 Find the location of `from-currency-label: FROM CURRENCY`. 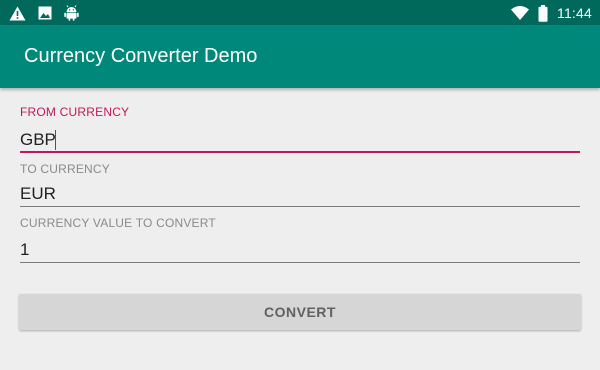

from-currency-label: FROM CURRENCY is located at coordinates (75, 112).